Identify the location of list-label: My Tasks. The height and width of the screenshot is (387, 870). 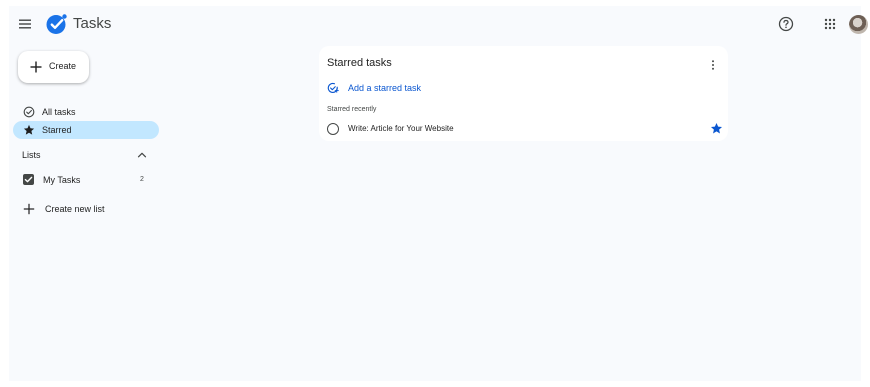
(62, 180).